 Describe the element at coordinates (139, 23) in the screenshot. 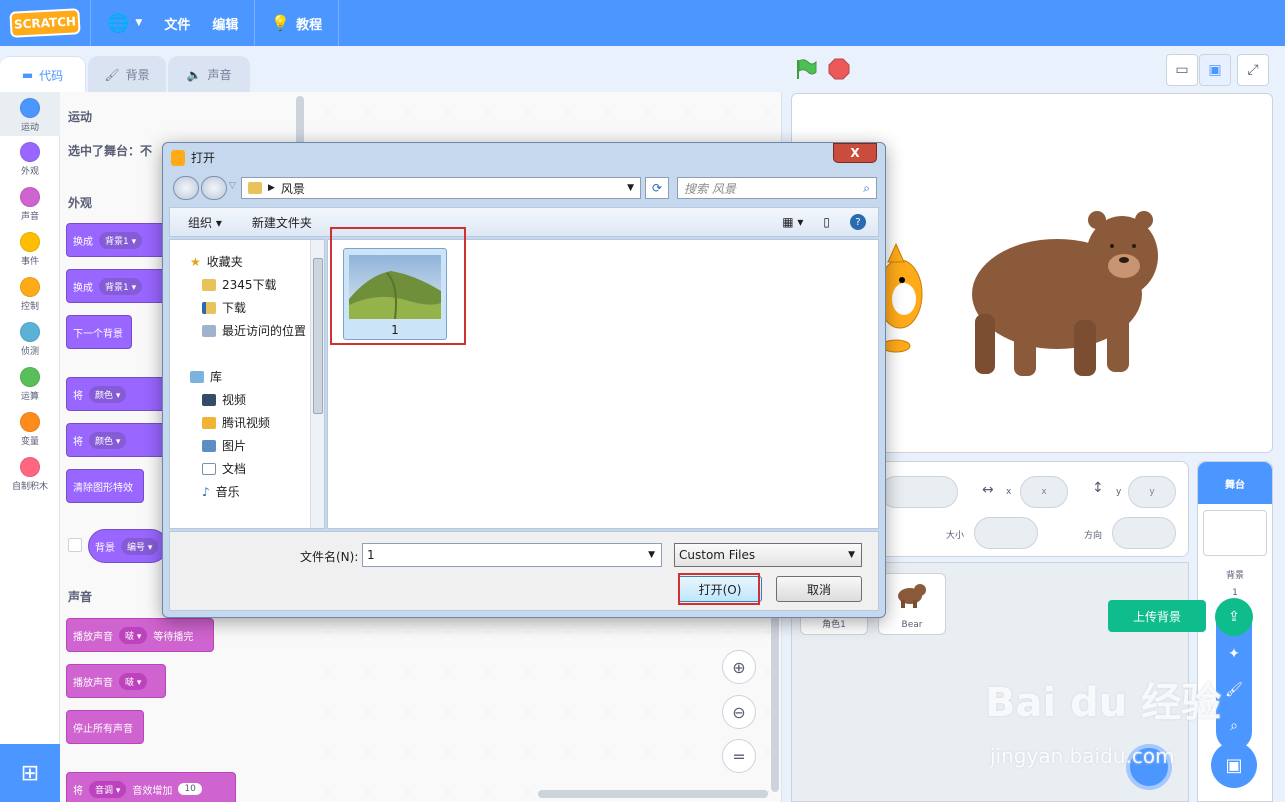

I see `chevron-down-icon: ▼` at that location.